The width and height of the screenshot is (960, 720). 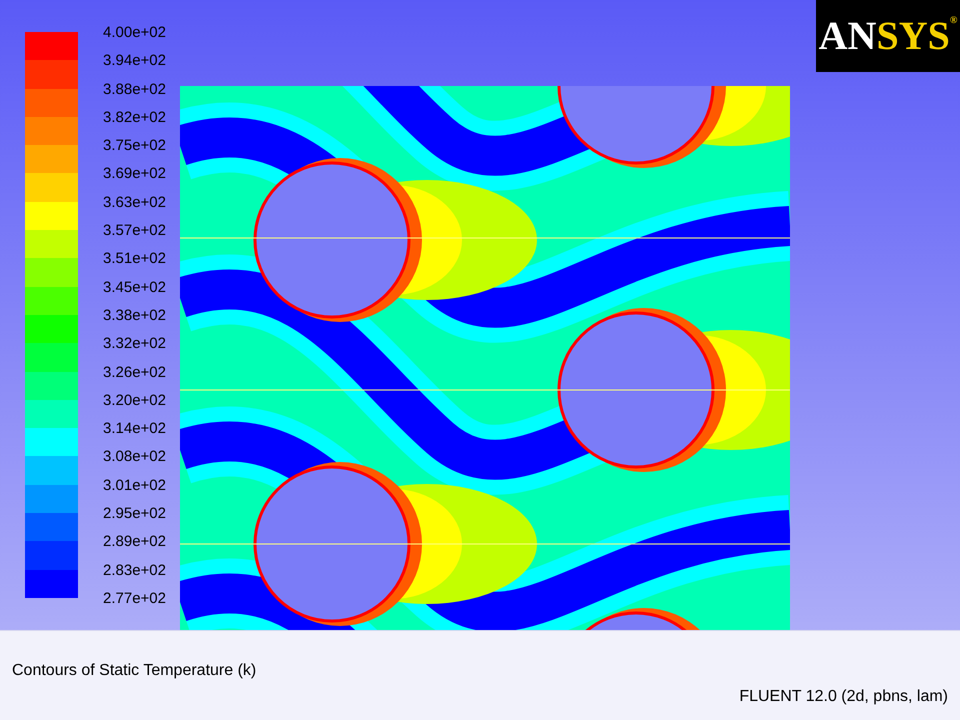 What do you see at coordinates (134, 202) in the screenshot?
I see `legend-value: 3.63e+02` at bounding box center [134, 202].